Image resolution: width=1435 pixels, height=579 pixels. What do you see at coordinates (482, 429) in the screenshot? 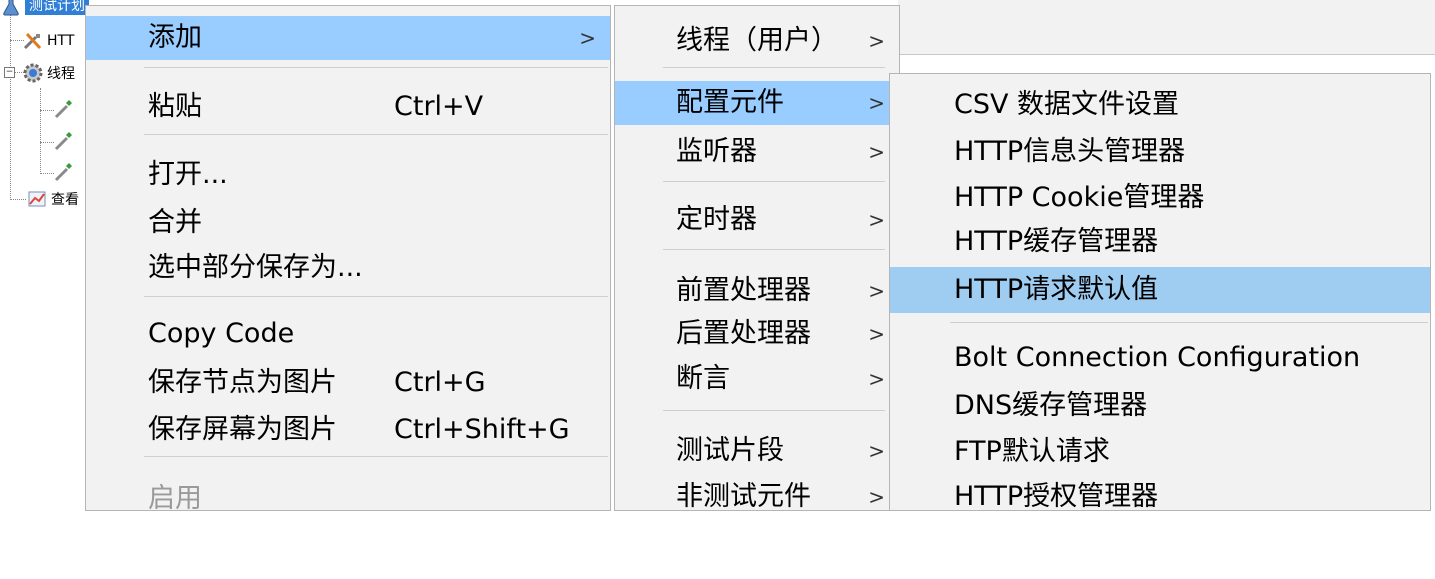
I see `menu-item-shortcut: Ctrl+Shift+G` at bounding box center [482, 429].